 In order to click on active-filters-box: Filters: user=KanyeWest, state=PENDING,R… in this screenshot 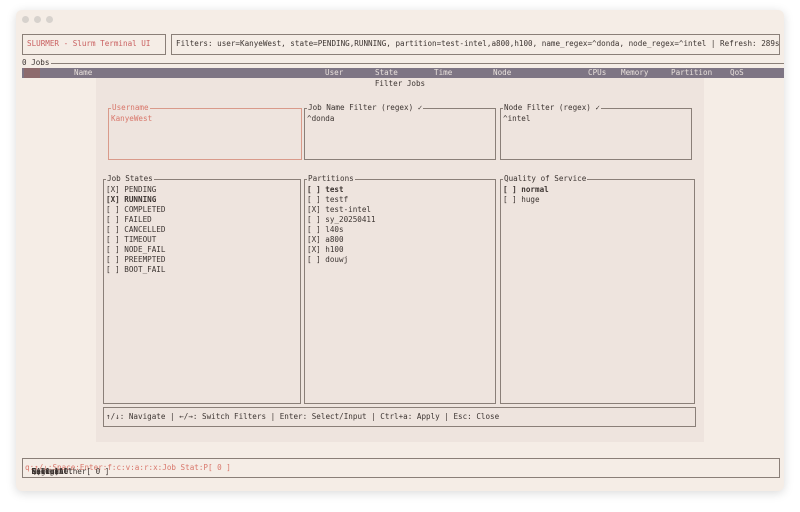, I will do `click(475, 44)`.